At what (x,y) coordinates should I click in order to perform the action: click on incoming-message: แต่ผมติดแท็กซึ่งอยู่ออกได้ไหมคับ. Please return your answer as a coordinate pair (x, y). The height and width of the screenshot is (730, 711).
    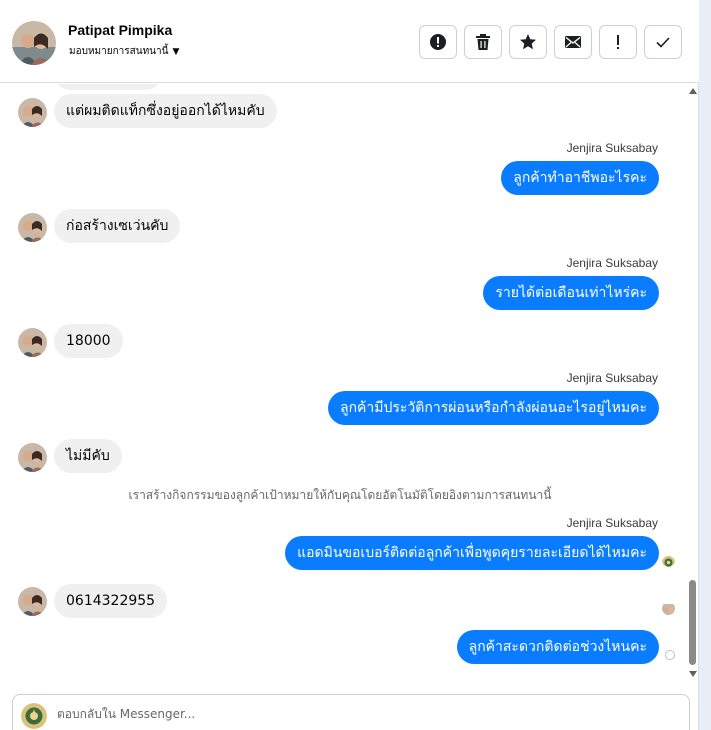
    Looking at the image, I should click on (165, 111).